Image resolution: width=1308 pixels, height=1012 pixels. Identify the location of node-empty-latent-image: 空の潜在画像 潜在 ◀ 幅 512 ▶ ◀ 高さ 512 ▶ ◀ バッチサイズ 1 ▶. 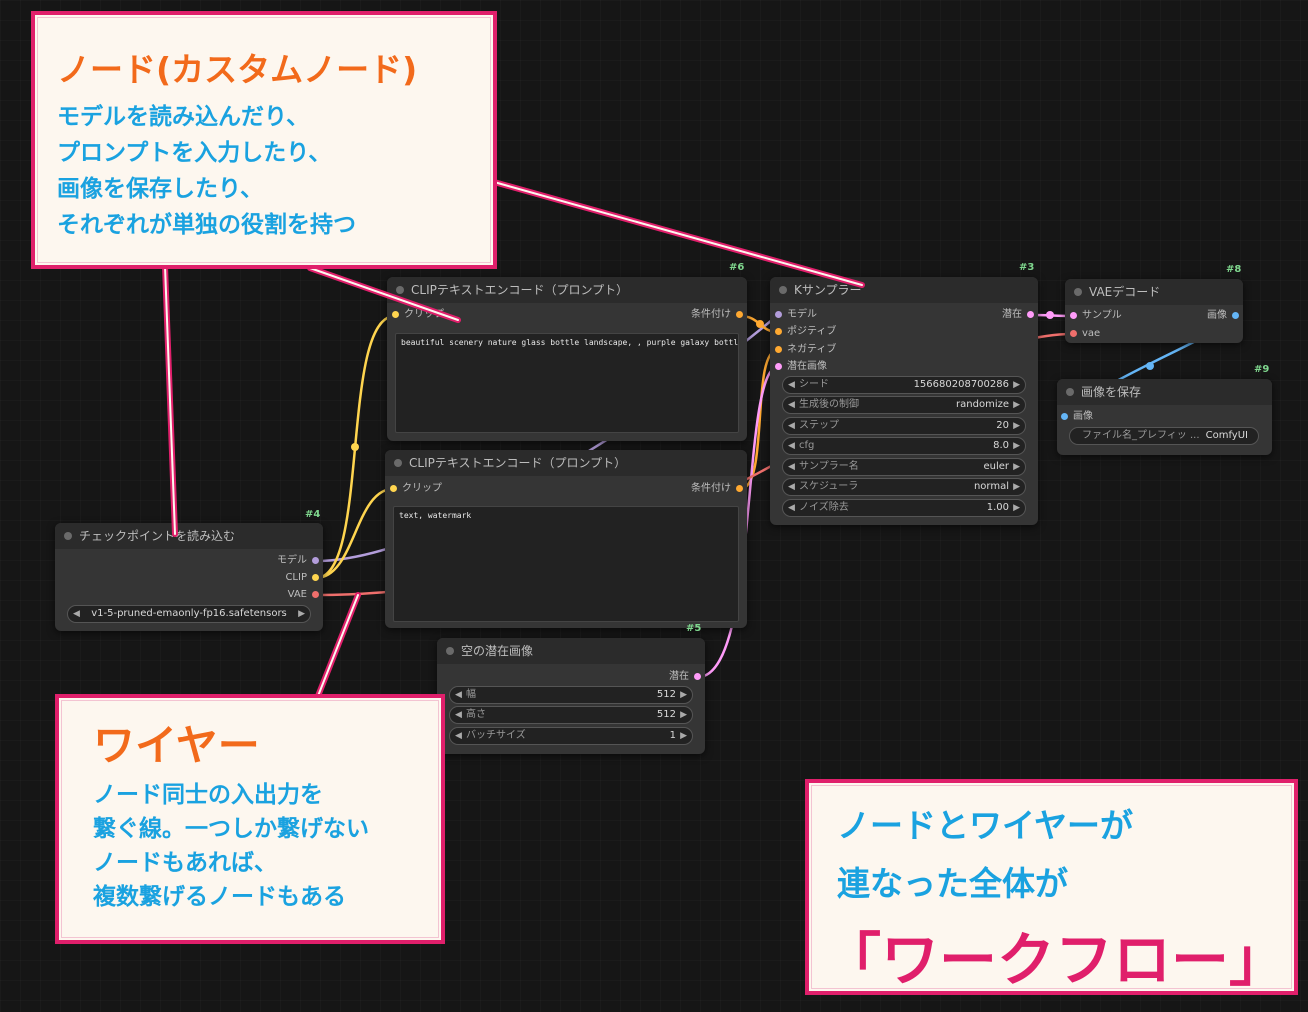
(571, 696).